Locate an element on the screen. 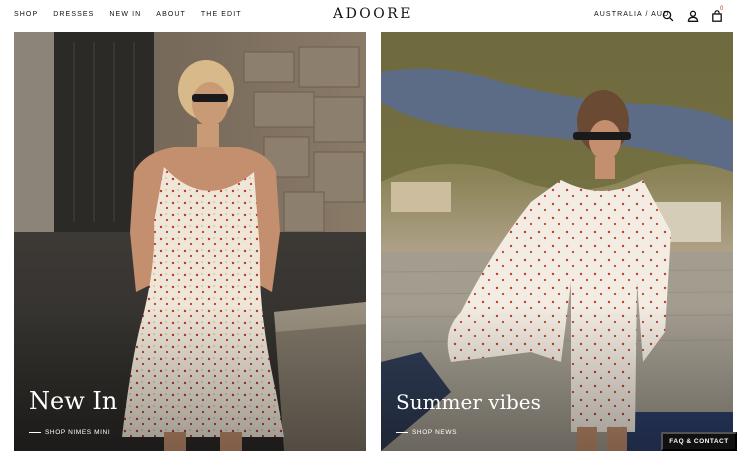  nav-item-new-in: NEW IN is located at coordinates (125, 14).